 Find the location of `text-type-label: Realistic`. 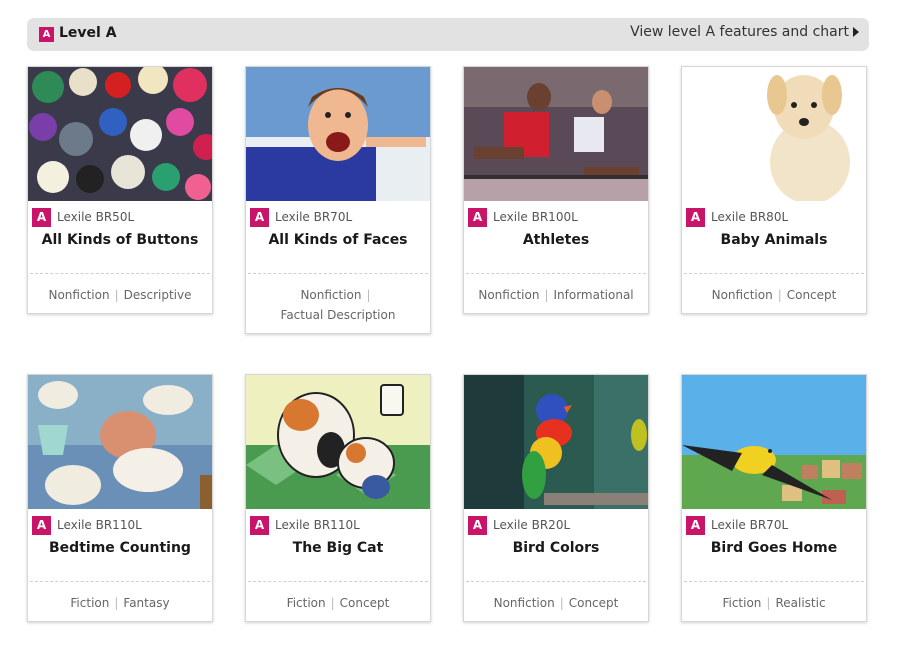

text-type-label: Realistic is located at coordinates (800, 603).